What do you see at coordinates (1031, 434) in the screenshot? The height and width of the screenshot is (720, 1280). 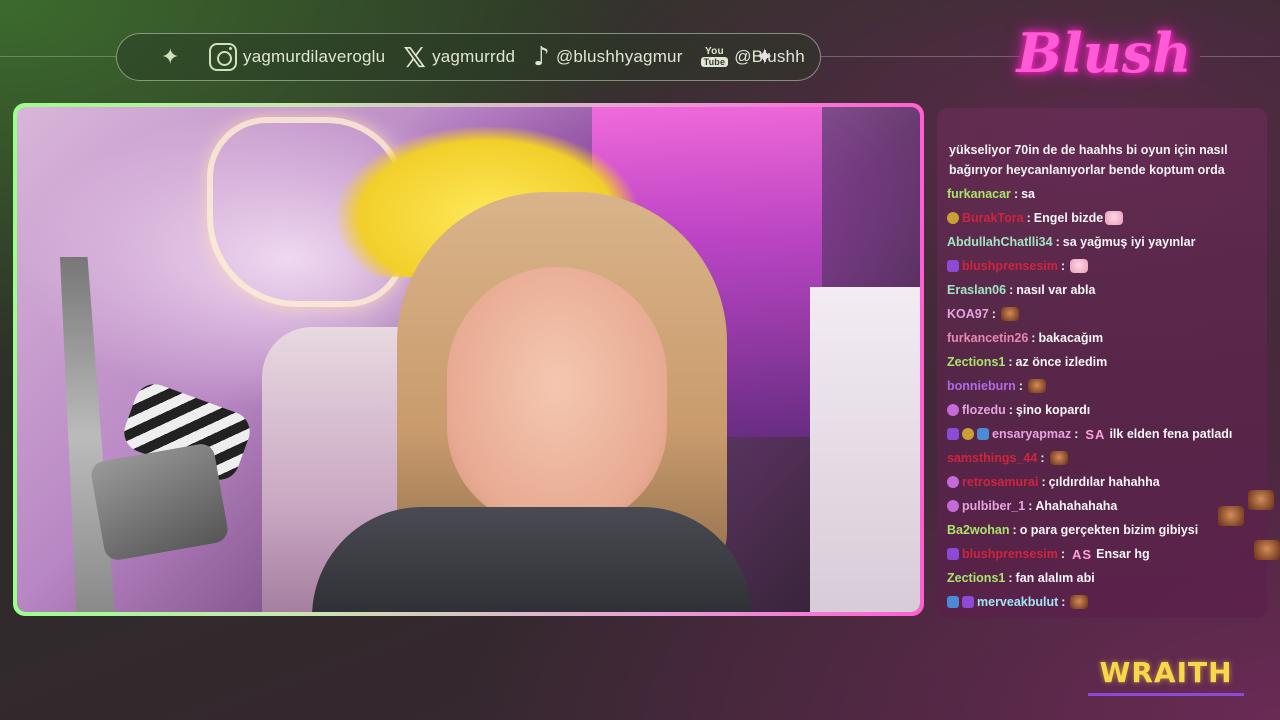 I see `chat-username: ensaryapmaz` at bounding box center [1031, 434].